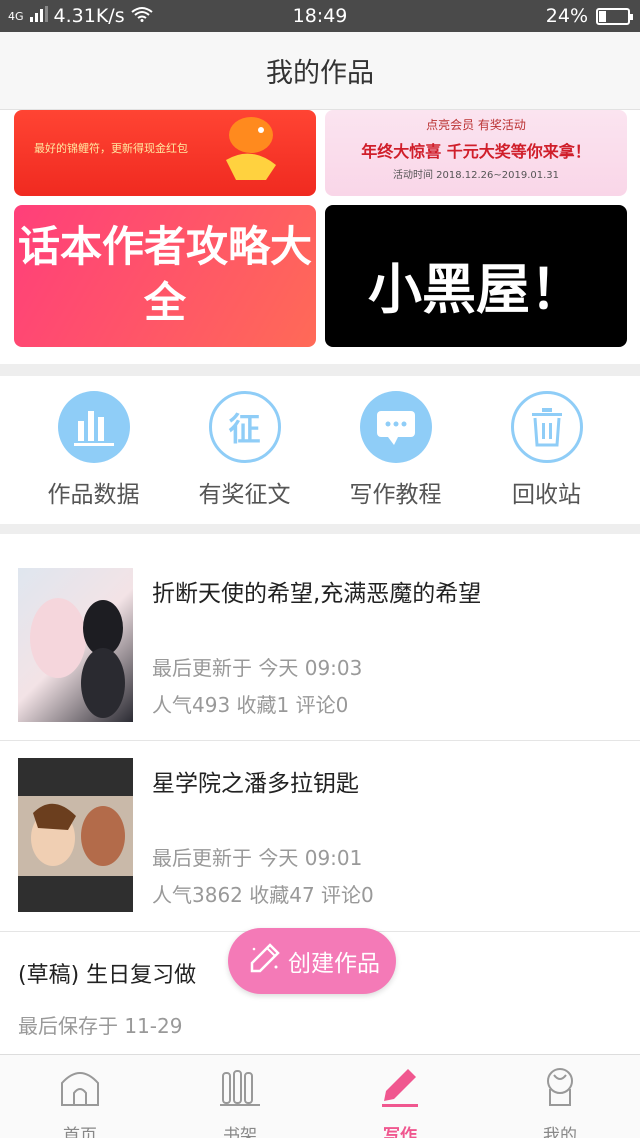 The image size is (640, 1138). Describe the element at coordinates (614, 16) in the screenshot. I see `battery-icon` at that location.